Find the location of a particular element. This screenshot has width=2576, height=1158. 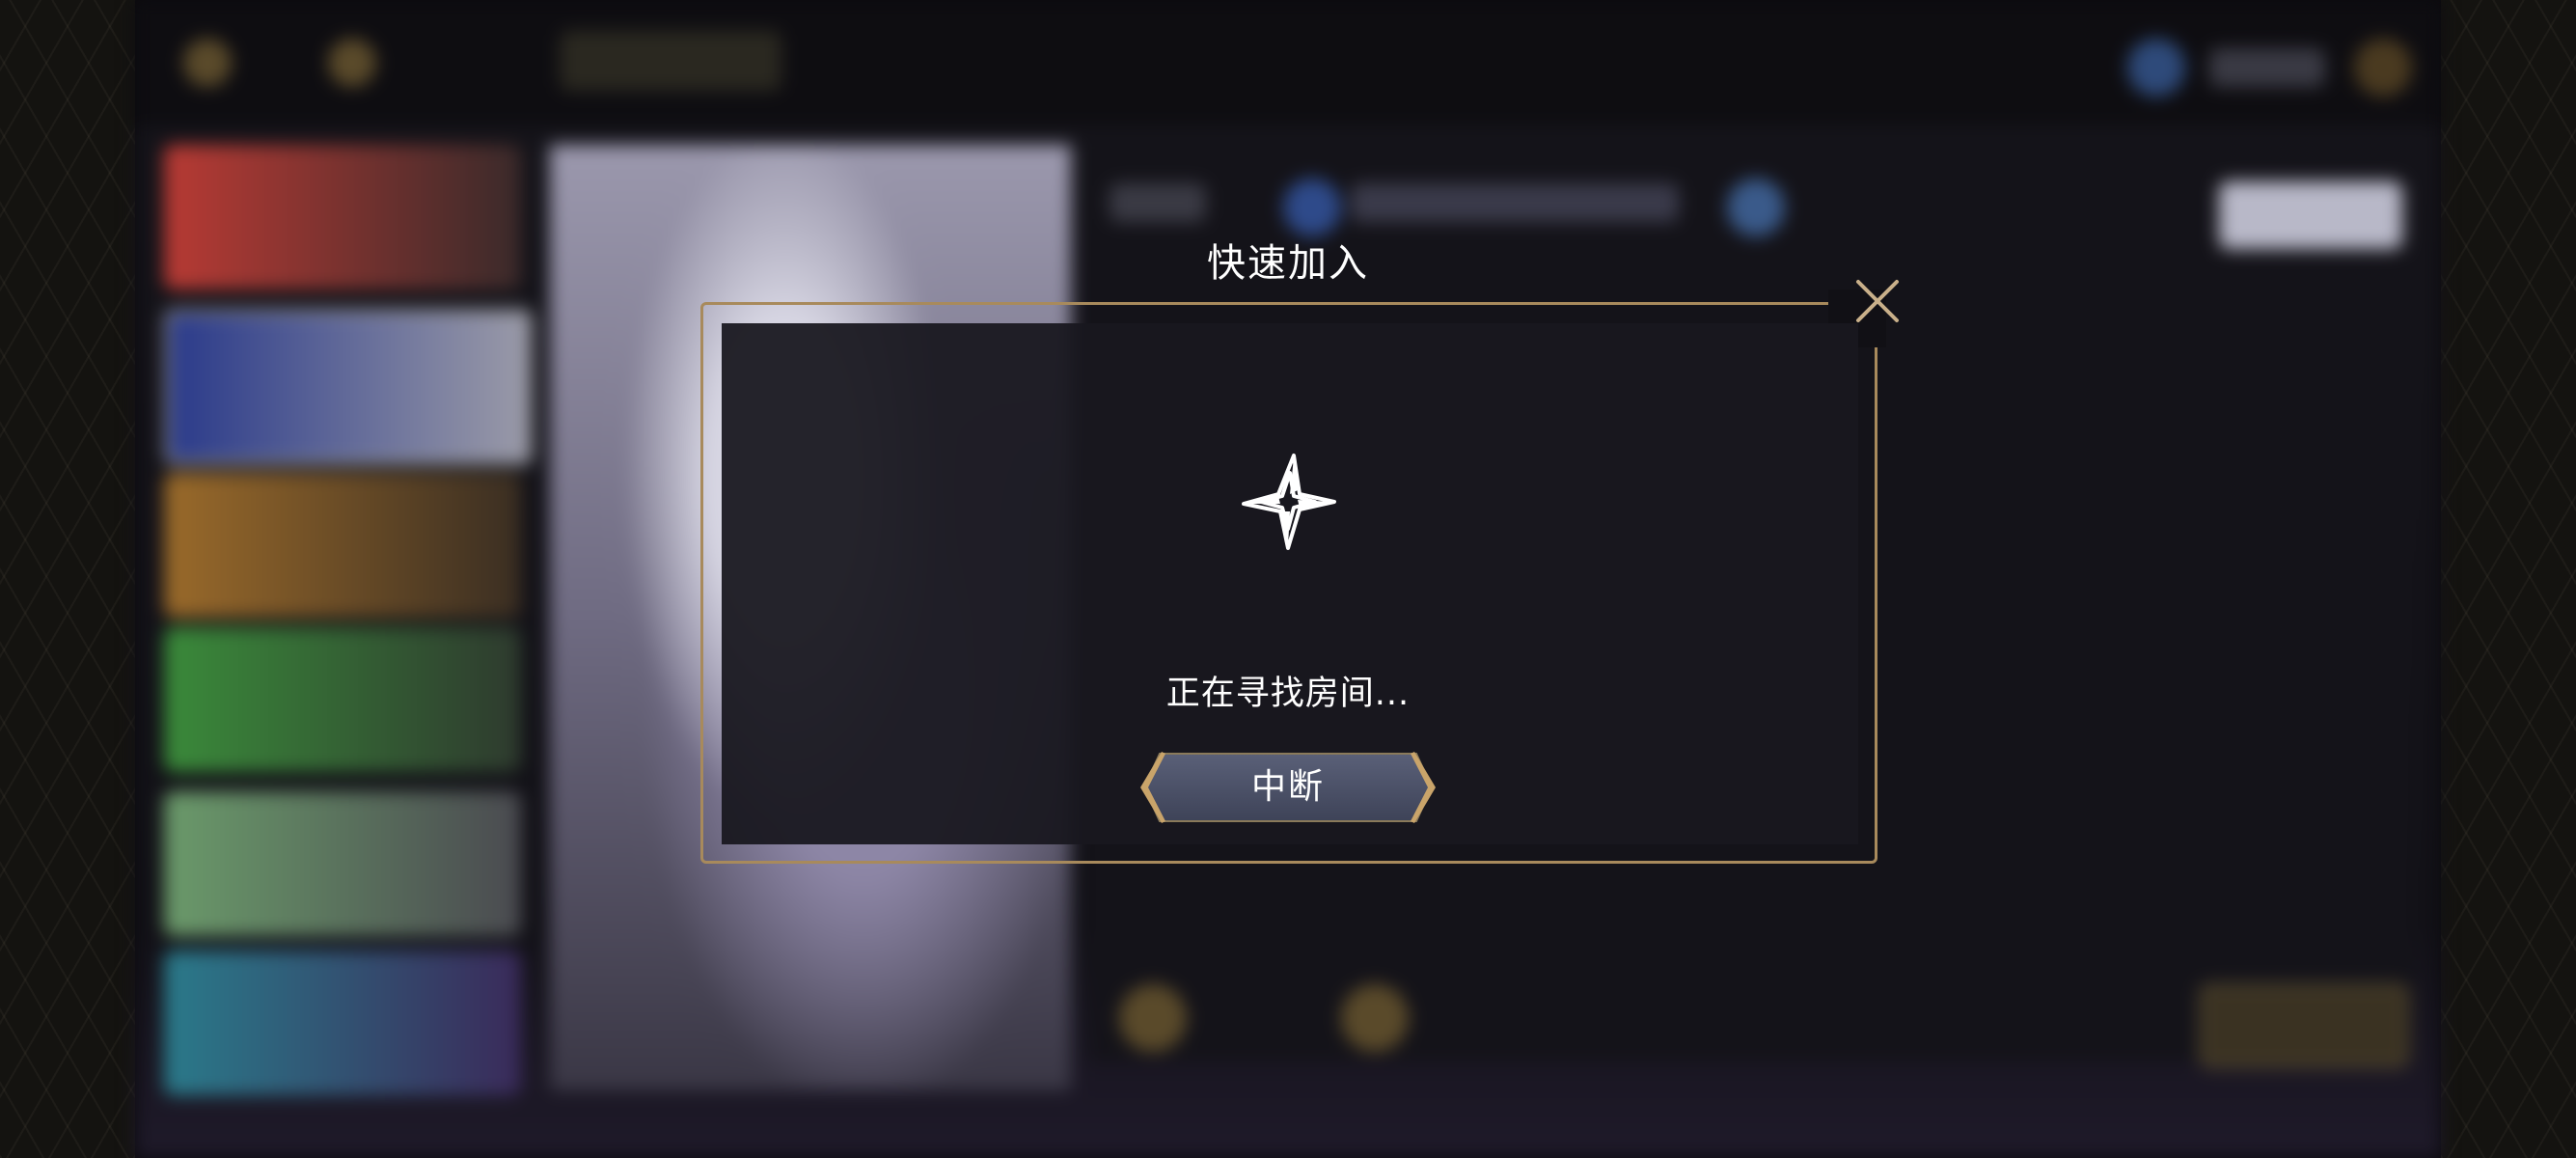

four-point-star-spinner-icon is located at coordinates (1289, 502).